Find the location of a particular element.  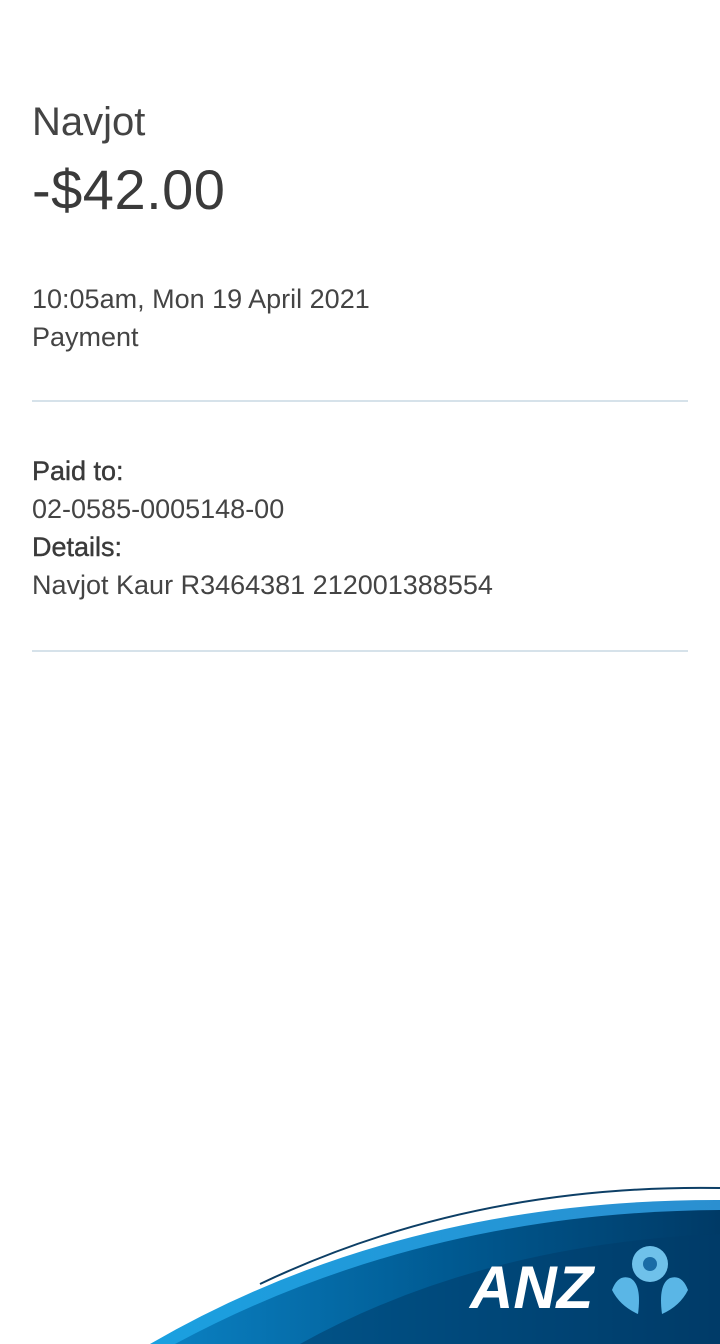

anz-logo-text: ANZ is located at coordinates (532, 1287).